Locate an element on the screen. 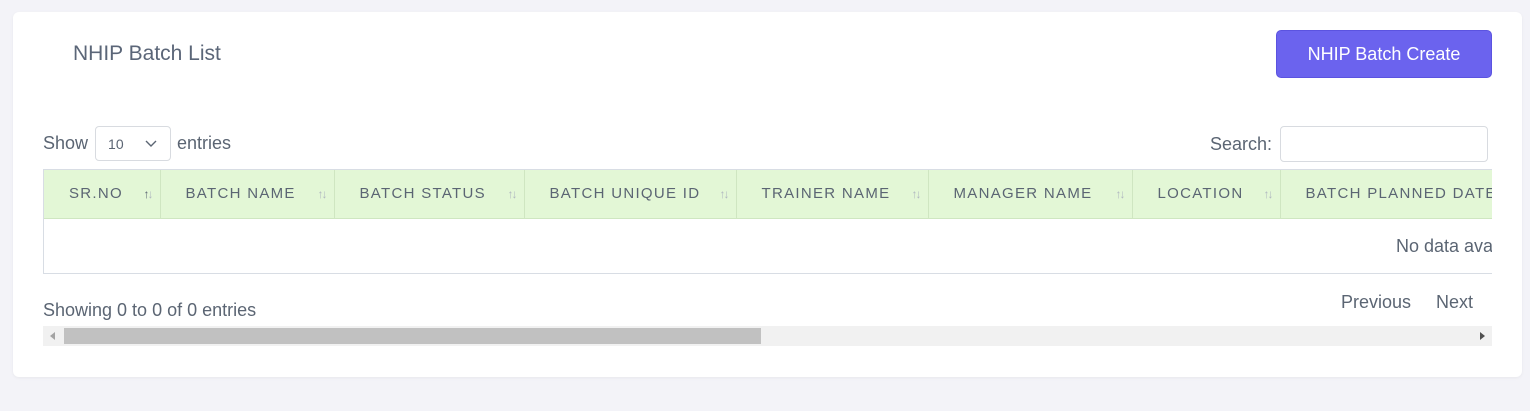 The height and width of the screenshot is (411, 1530). entries-per-page-value: 10 is located at coordinates (116, 143).